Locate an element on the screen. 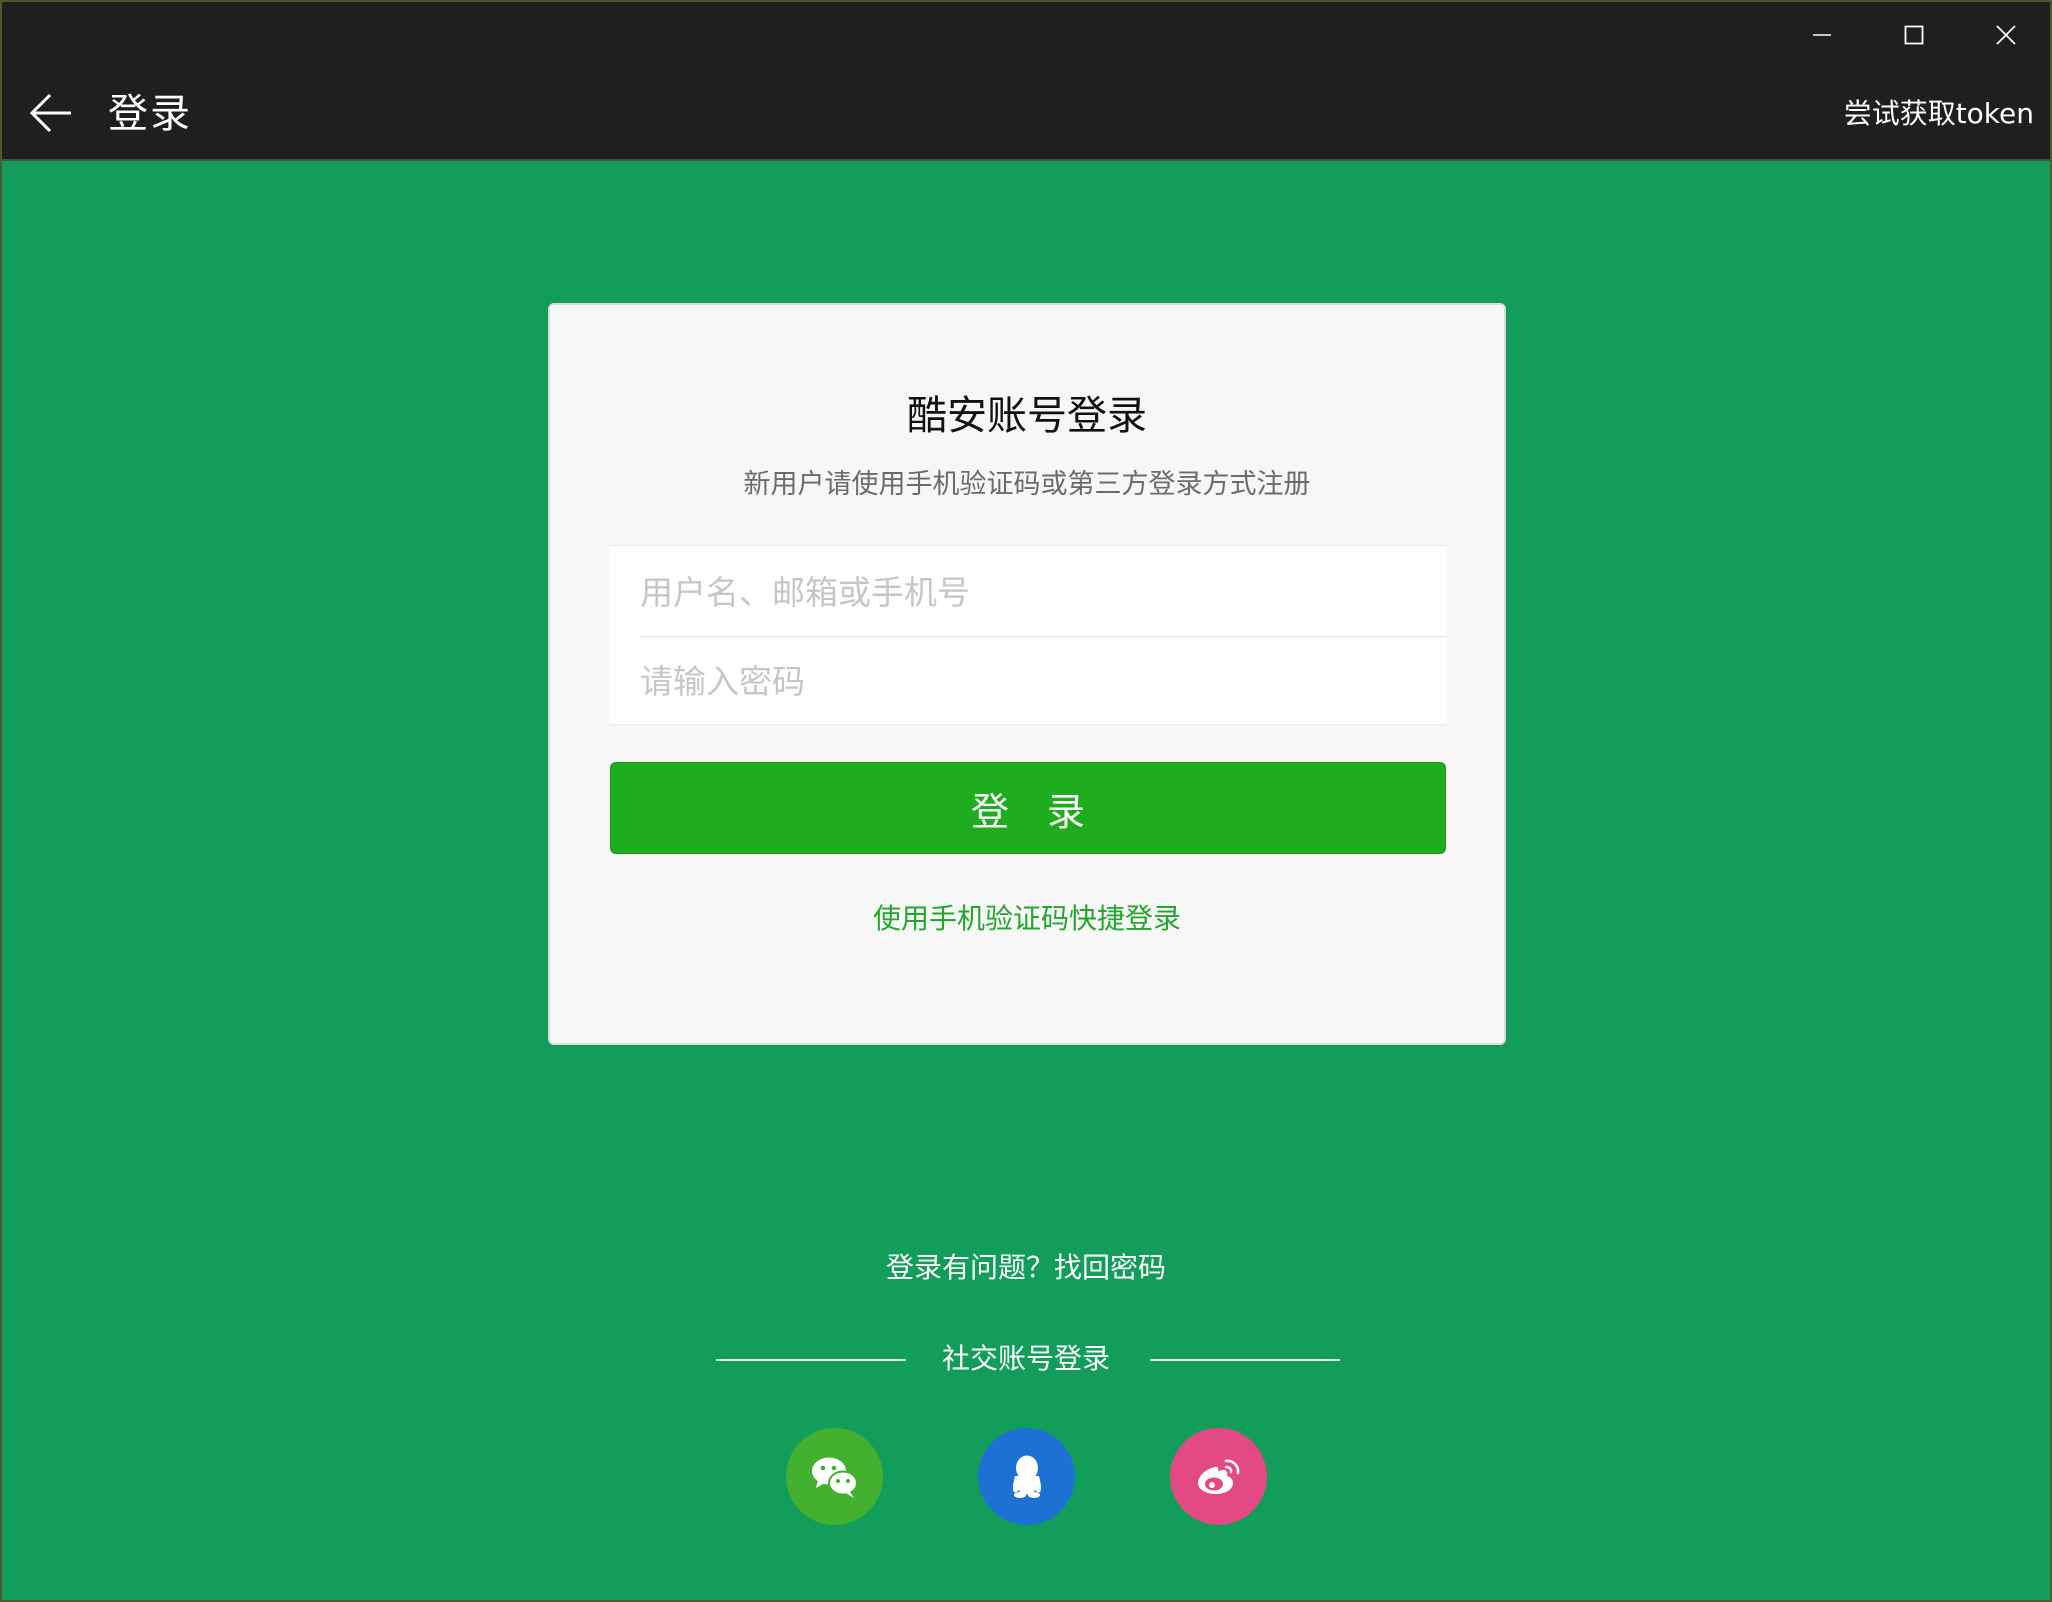  qq-login-button is located at coordinates (1026, 1476).